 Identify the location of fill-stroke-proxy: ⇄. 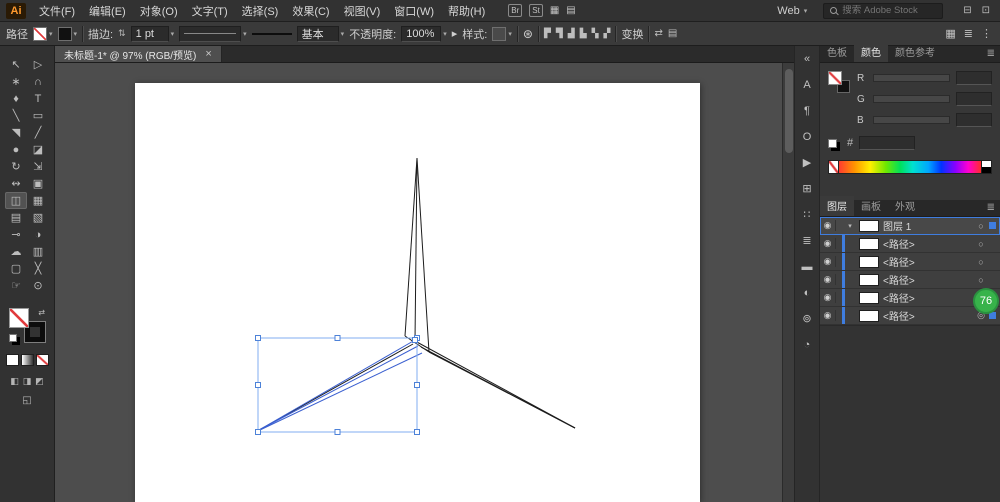
(27, 325).